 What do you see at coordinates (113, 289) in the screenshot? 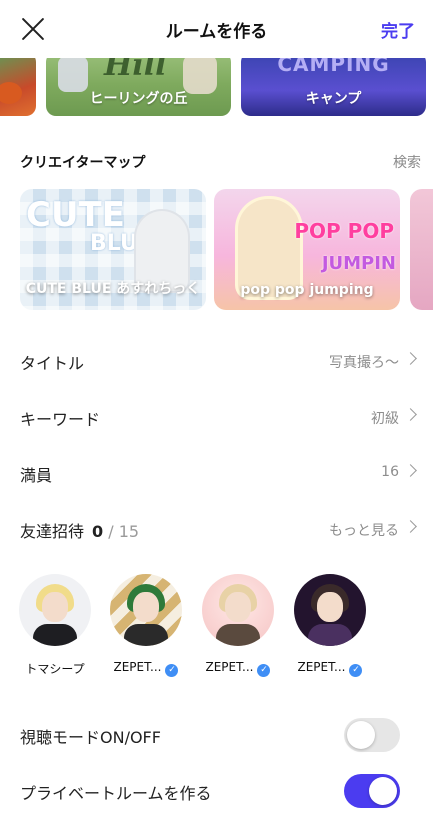
I see `card-label: CUTE BLUE あすれちっく` at bounding box center [113, 289].